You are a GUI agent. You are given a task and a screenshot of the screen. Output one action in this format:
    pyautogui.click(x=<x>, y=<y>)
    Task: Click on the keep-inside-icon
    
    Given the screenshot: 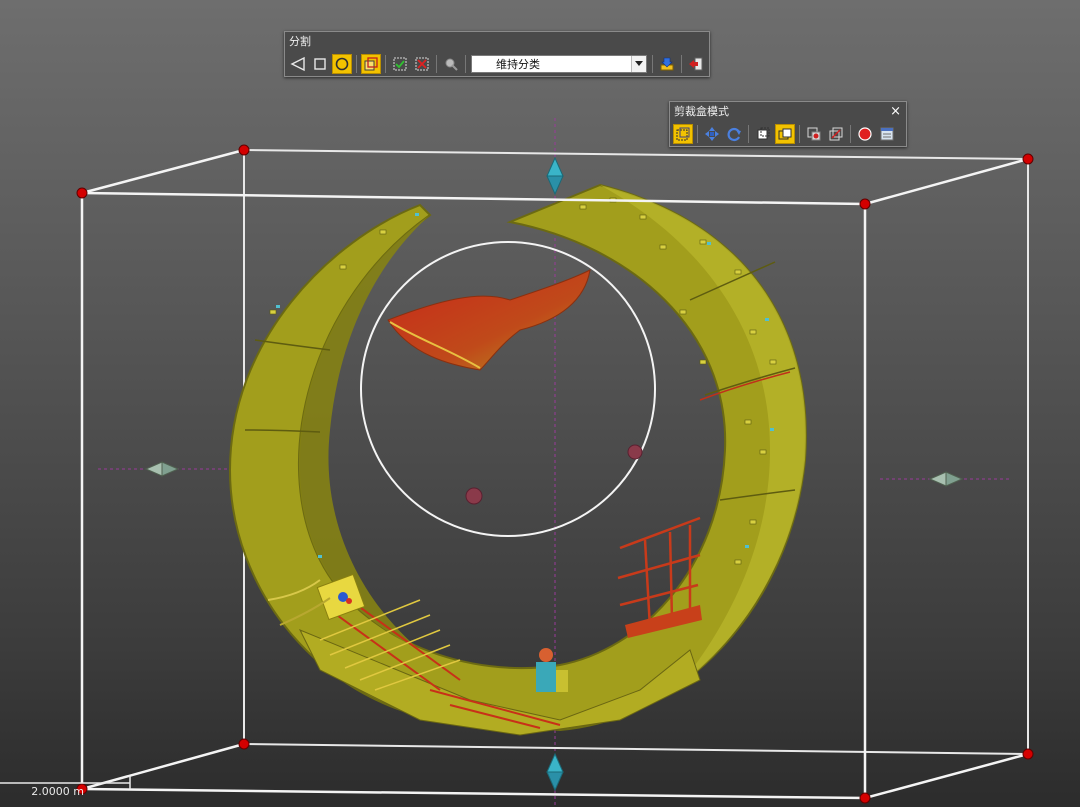 What is the action you would take?
    pyautogui.click(x=400, y=64)
    